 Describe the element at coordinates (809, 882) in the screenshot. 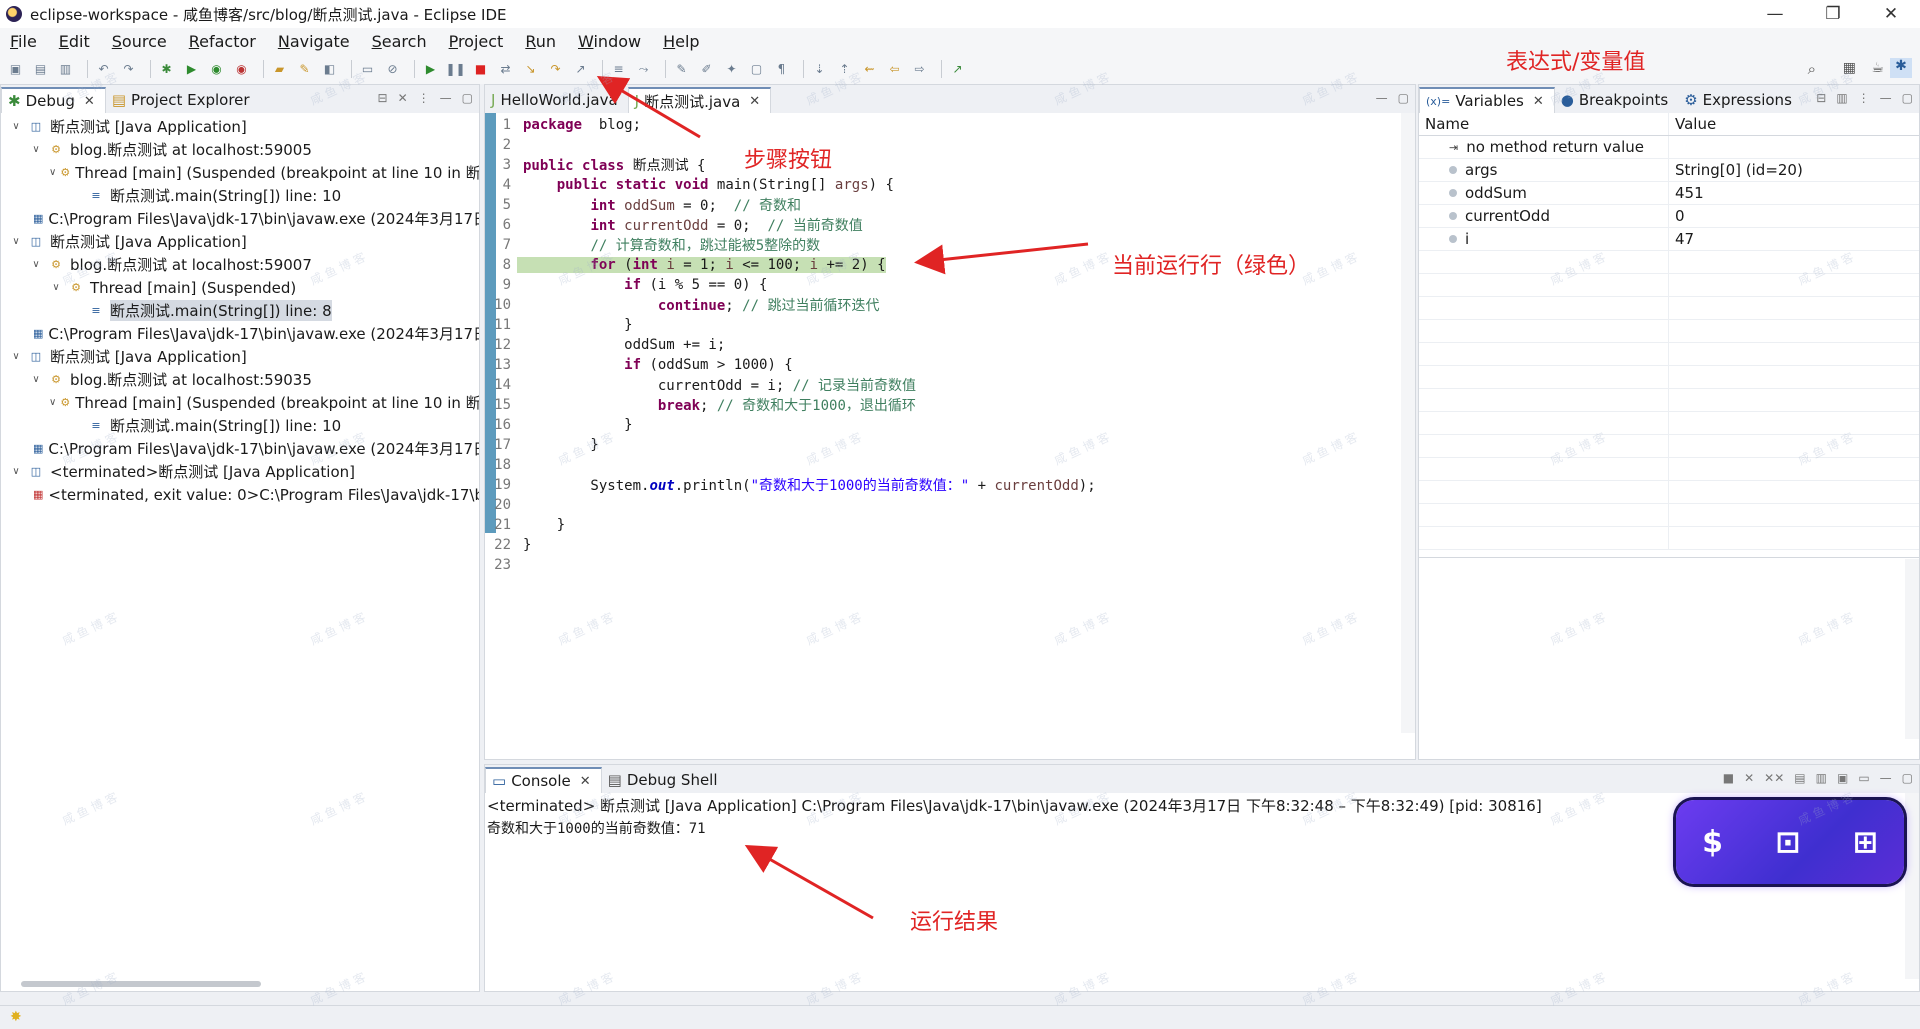

I see `run-result-arrow` at that location.